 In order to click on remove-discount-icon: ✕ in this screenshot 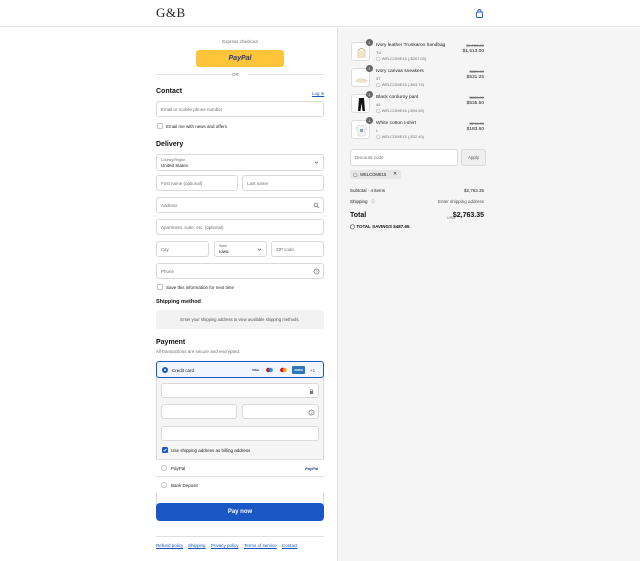, I will do `click(395, 174)`.